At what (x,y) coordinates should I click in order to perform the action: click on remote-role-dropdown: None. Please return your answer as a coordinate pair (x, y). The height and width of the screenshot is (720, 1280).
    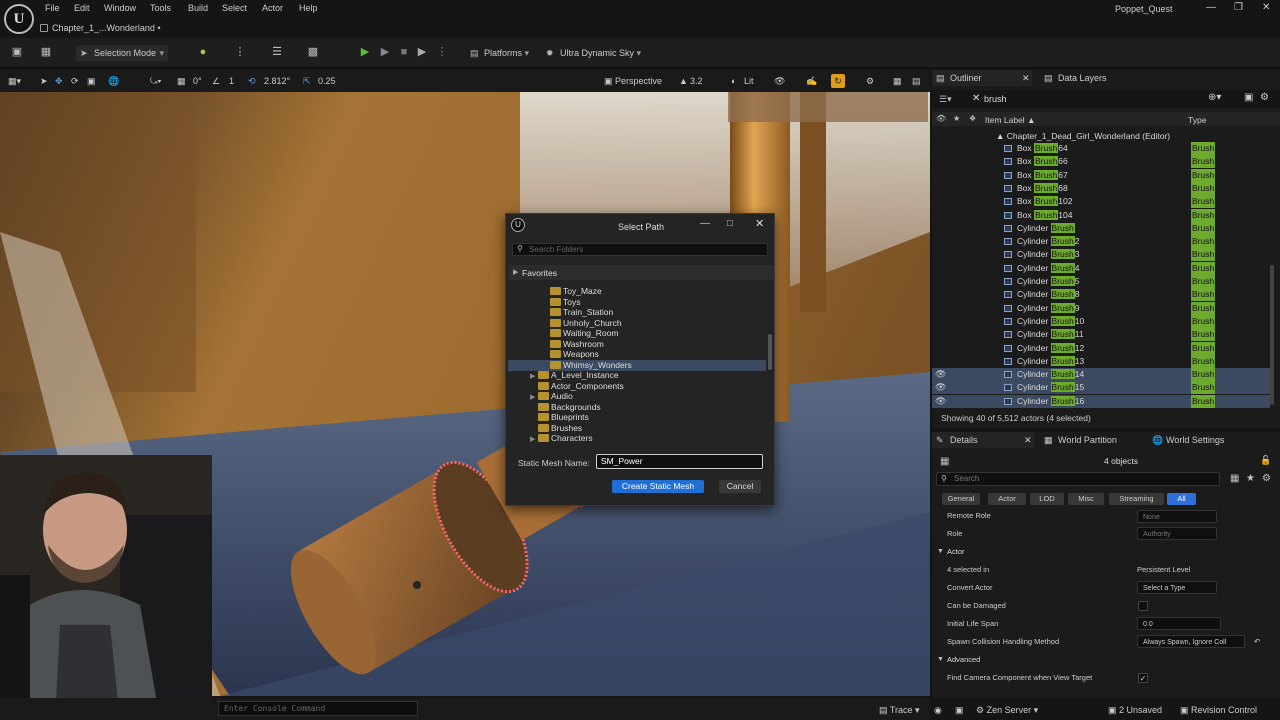
    Looking at the image, I should click on (1177, 516).